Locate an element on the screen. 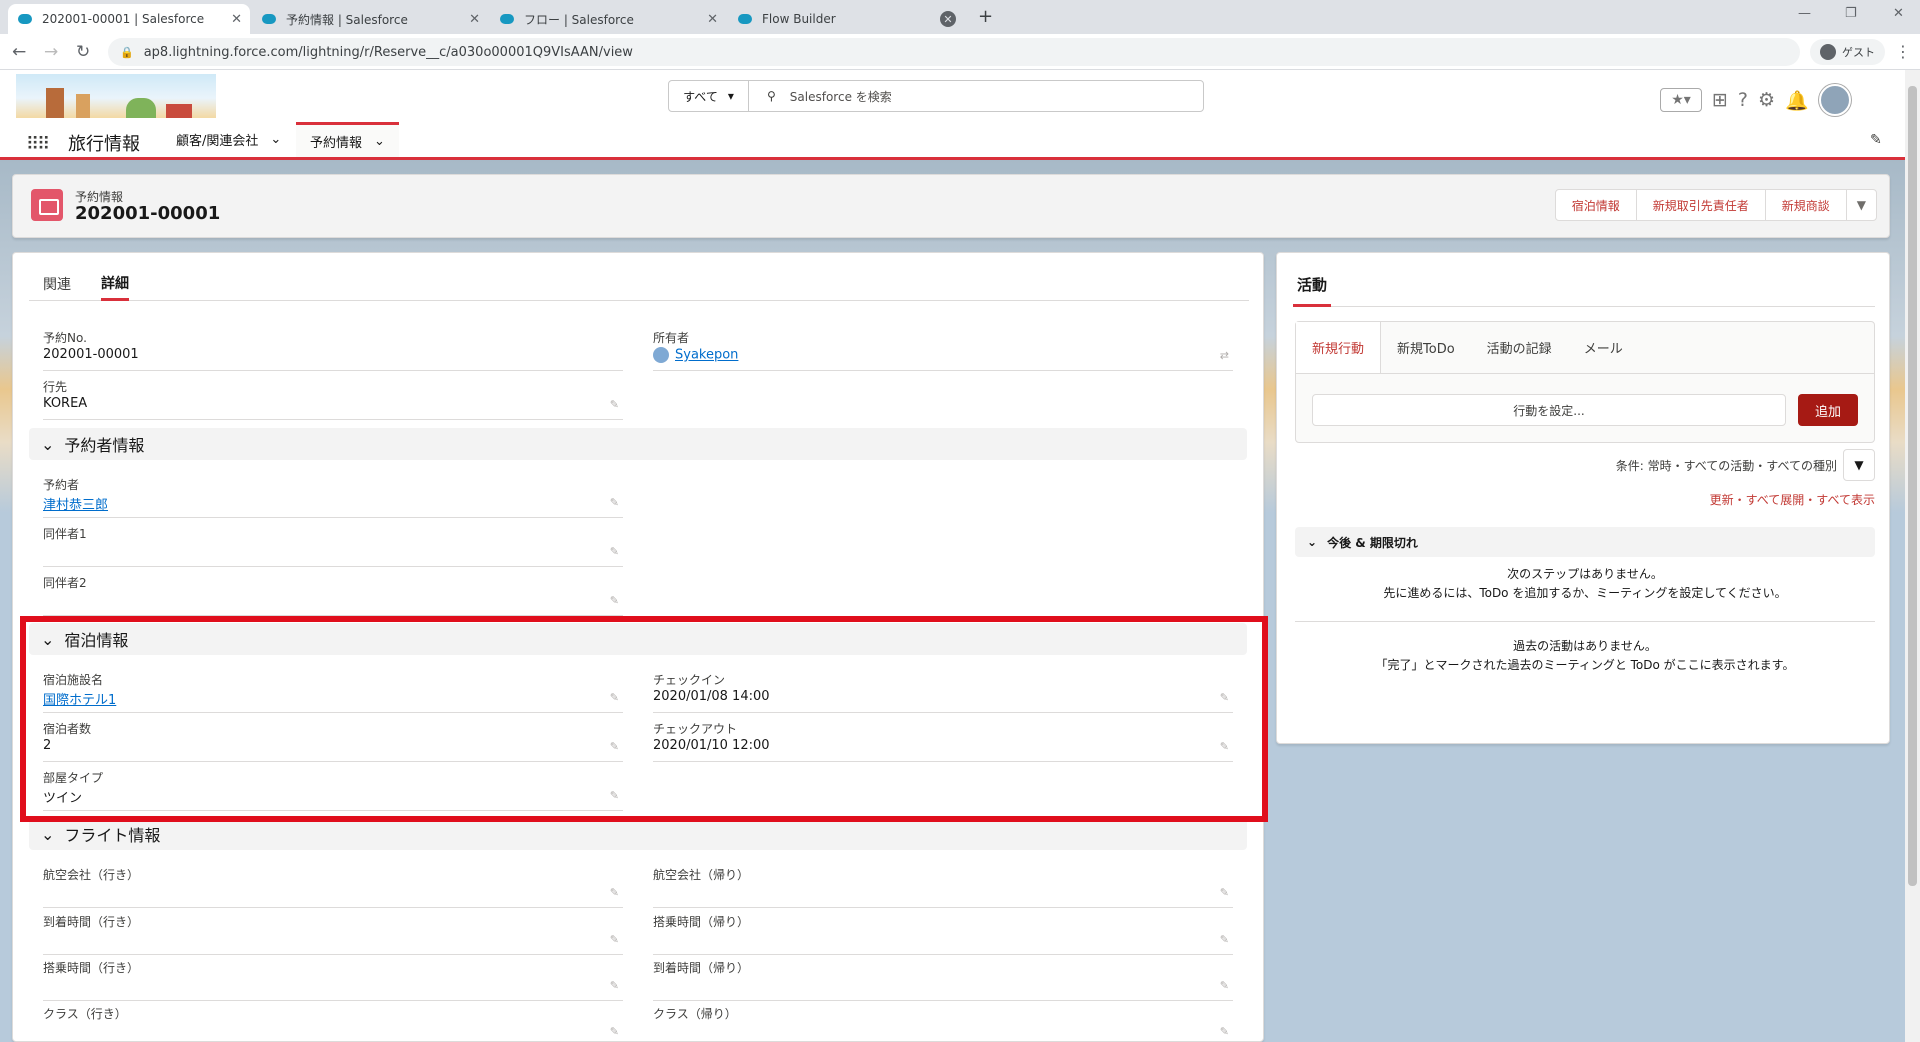 This screenshot has height=1042, width=1920. filter-funnel-icon: ▼ is located at coordinates (1859, 465).